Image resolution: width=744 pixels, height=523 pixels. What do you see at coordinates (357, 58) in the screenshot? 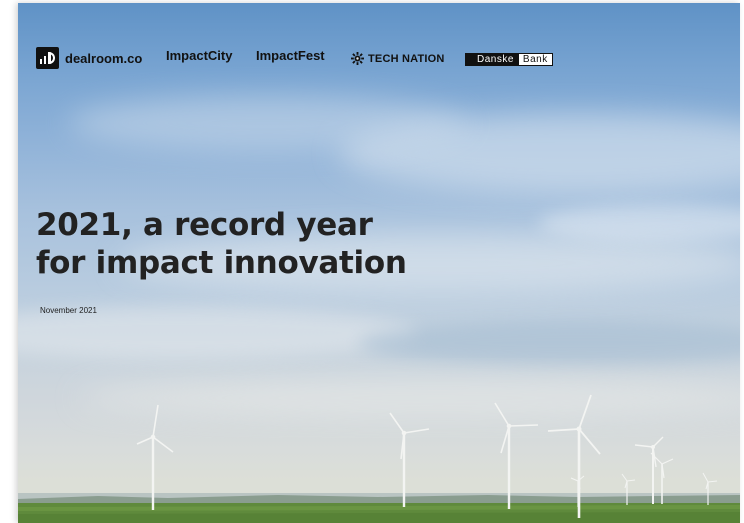
I see `gear-icon` at bounding box center [357, 58].